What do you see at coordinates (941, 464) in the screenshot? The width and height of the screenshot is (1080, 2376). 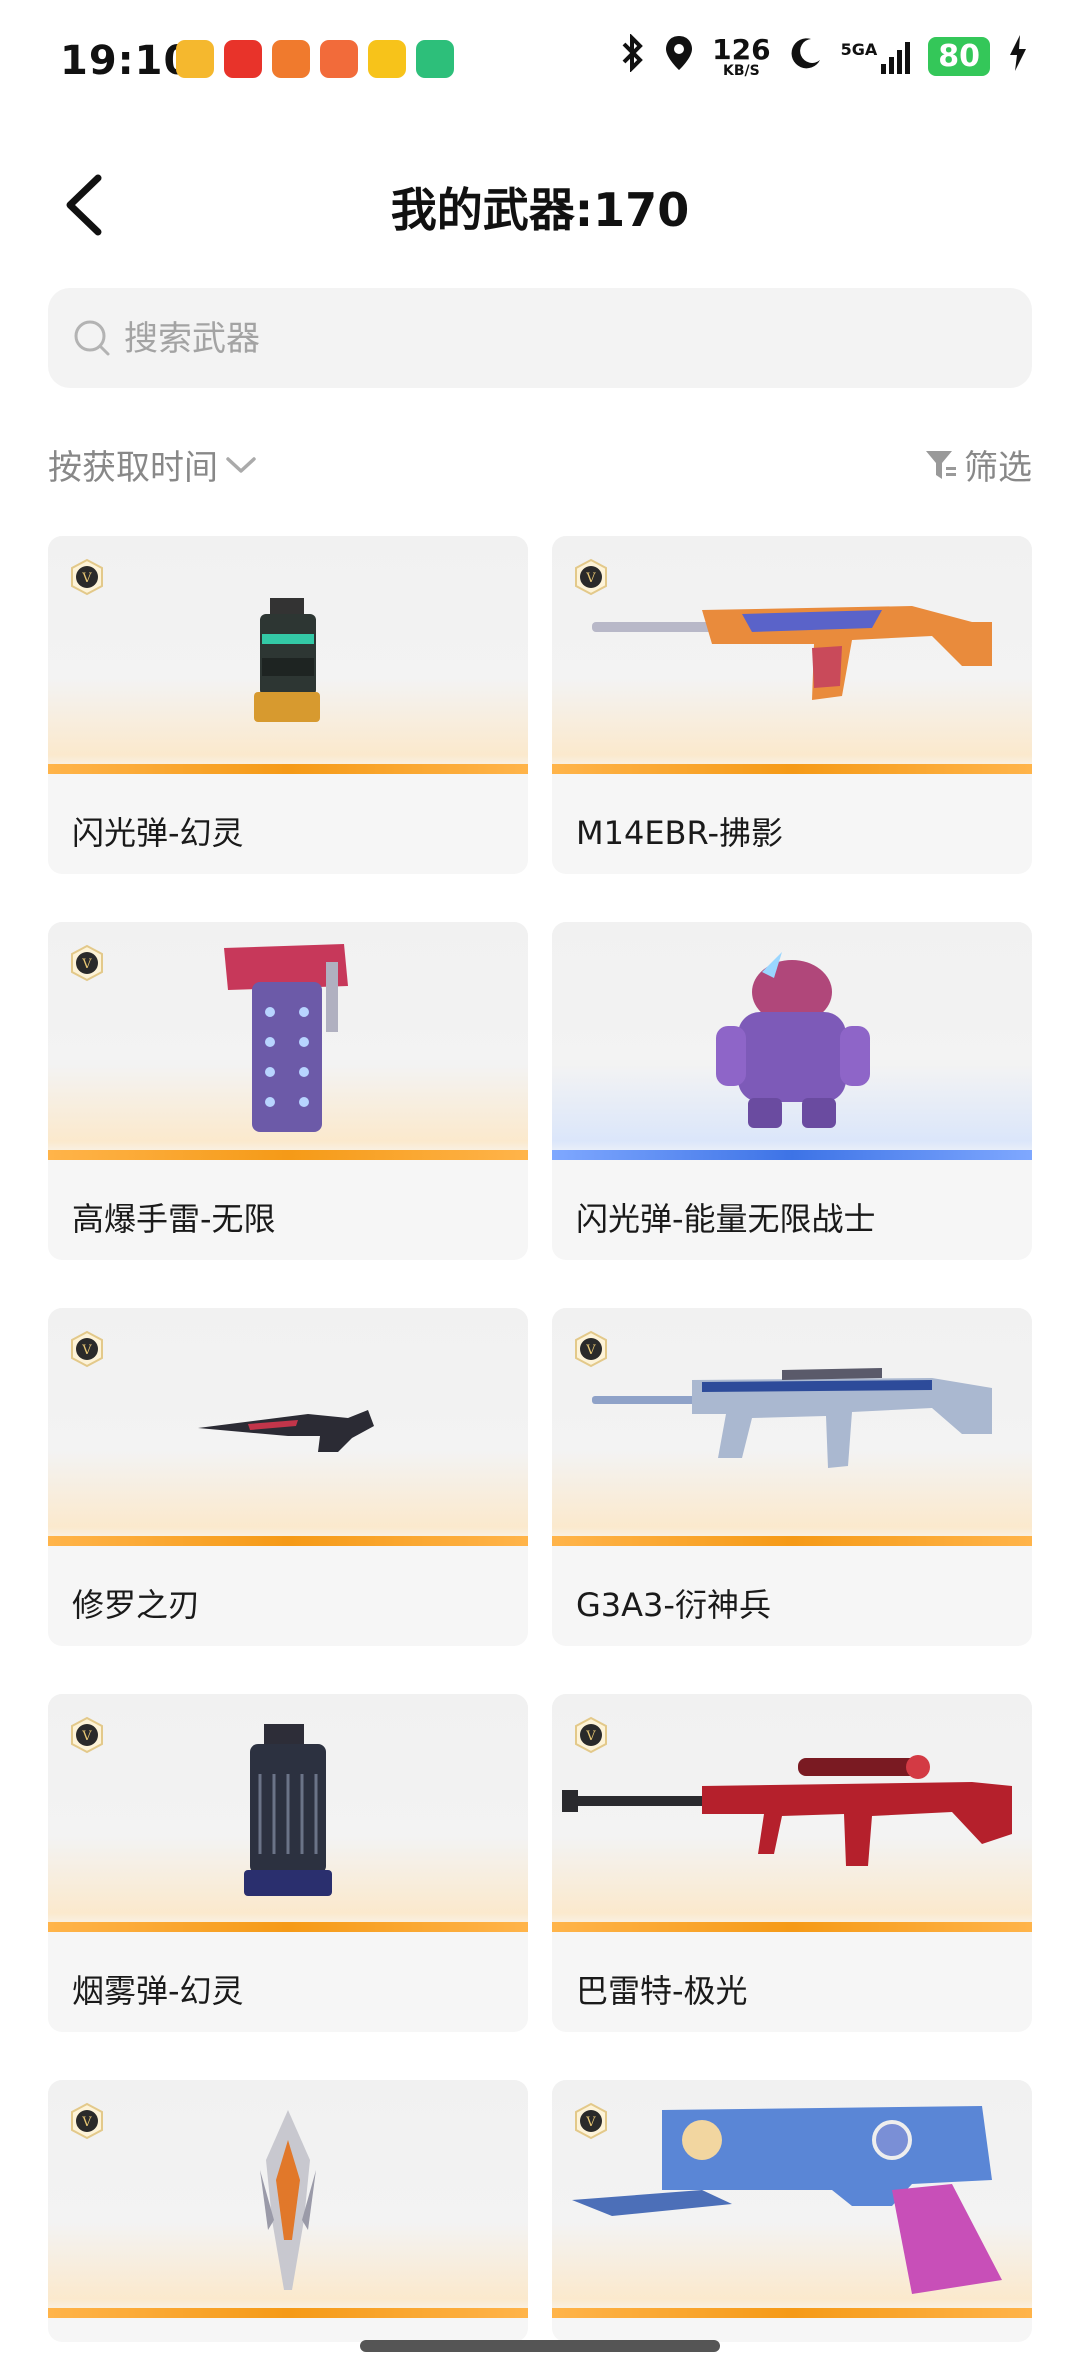 I see `filter-icon` at bounding box center [941, 464].